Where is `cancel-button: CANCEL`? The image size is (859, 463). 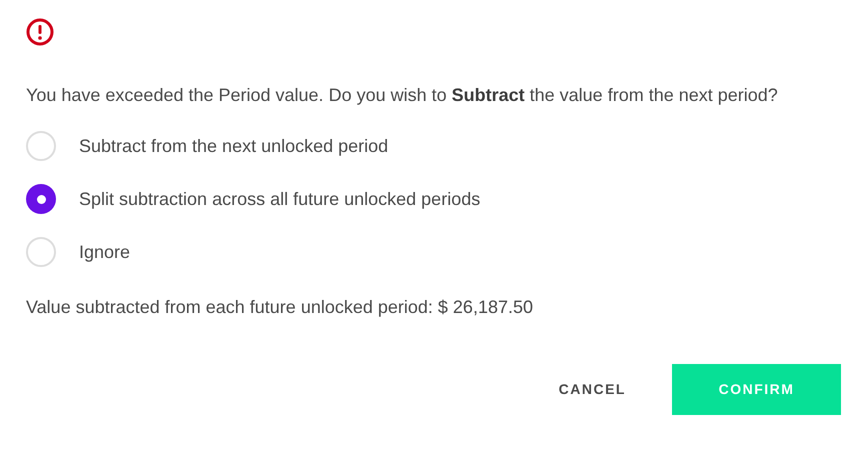
cancel-button: CANCEL is located at coordinates (592, 390).